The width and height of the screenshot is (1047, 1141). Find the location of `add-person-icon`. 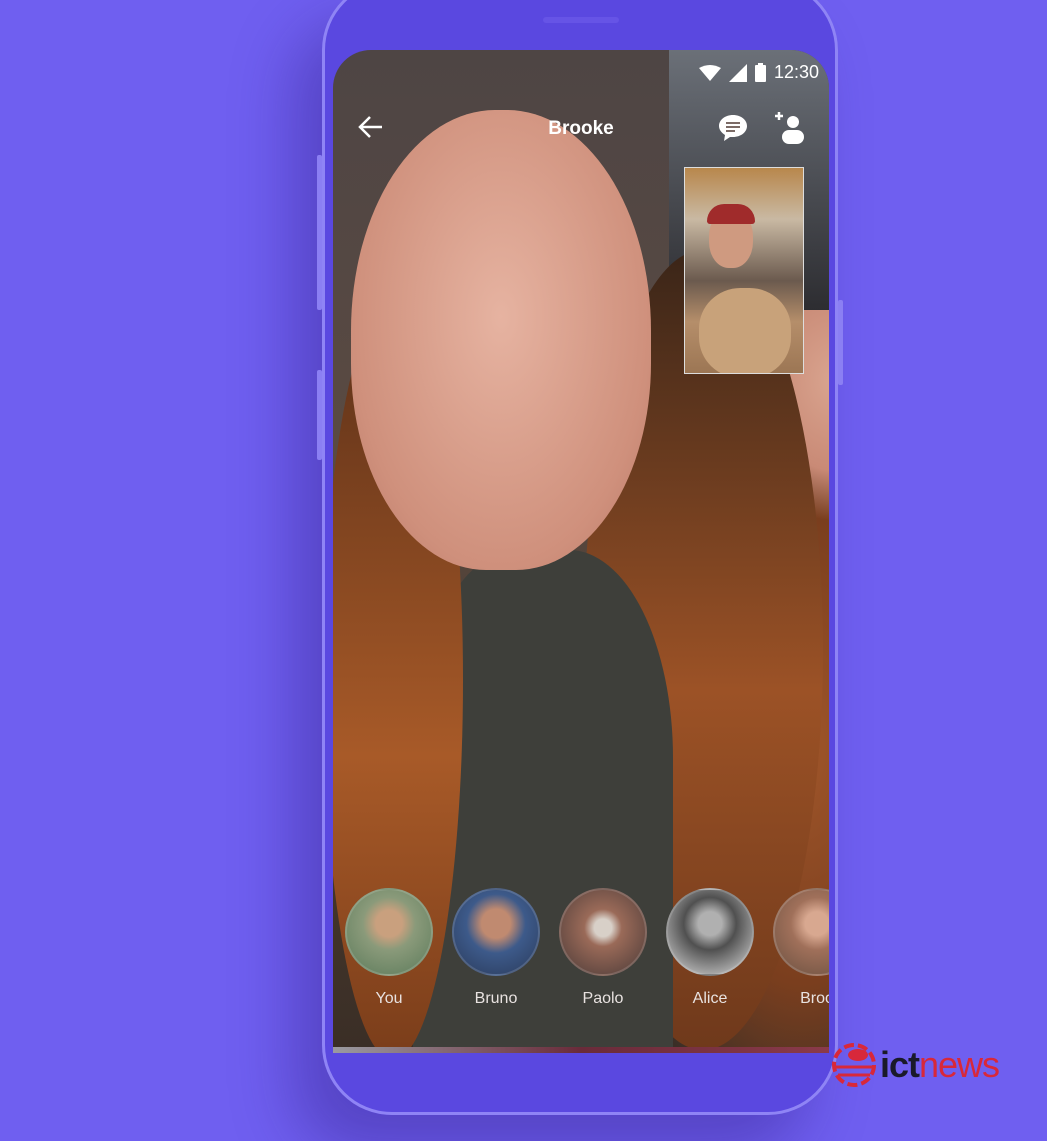

add-person-icon is located at coordinates (789, 128).